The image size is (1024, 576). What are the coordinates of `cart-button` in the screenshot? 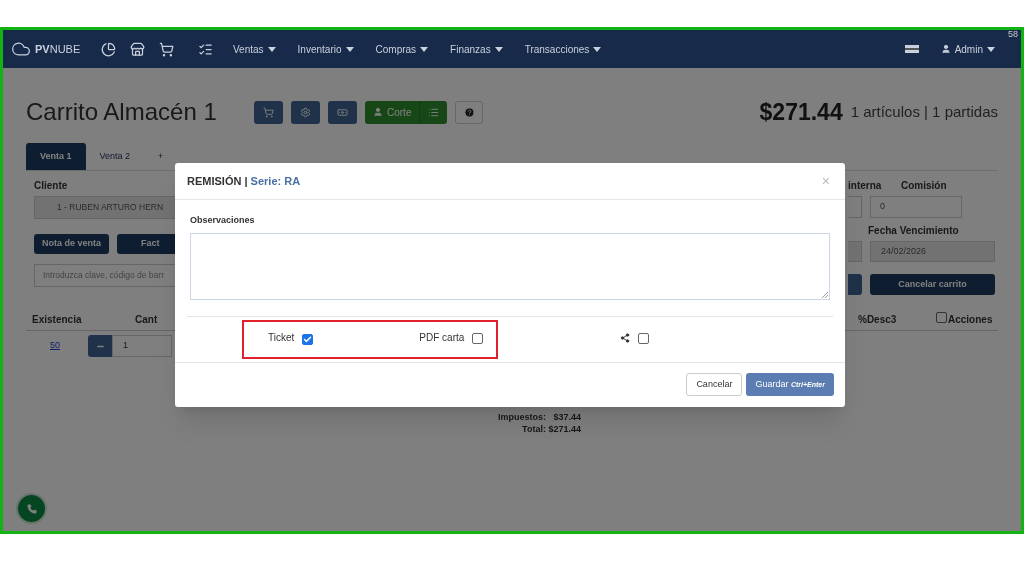 It's located at (268, 112).